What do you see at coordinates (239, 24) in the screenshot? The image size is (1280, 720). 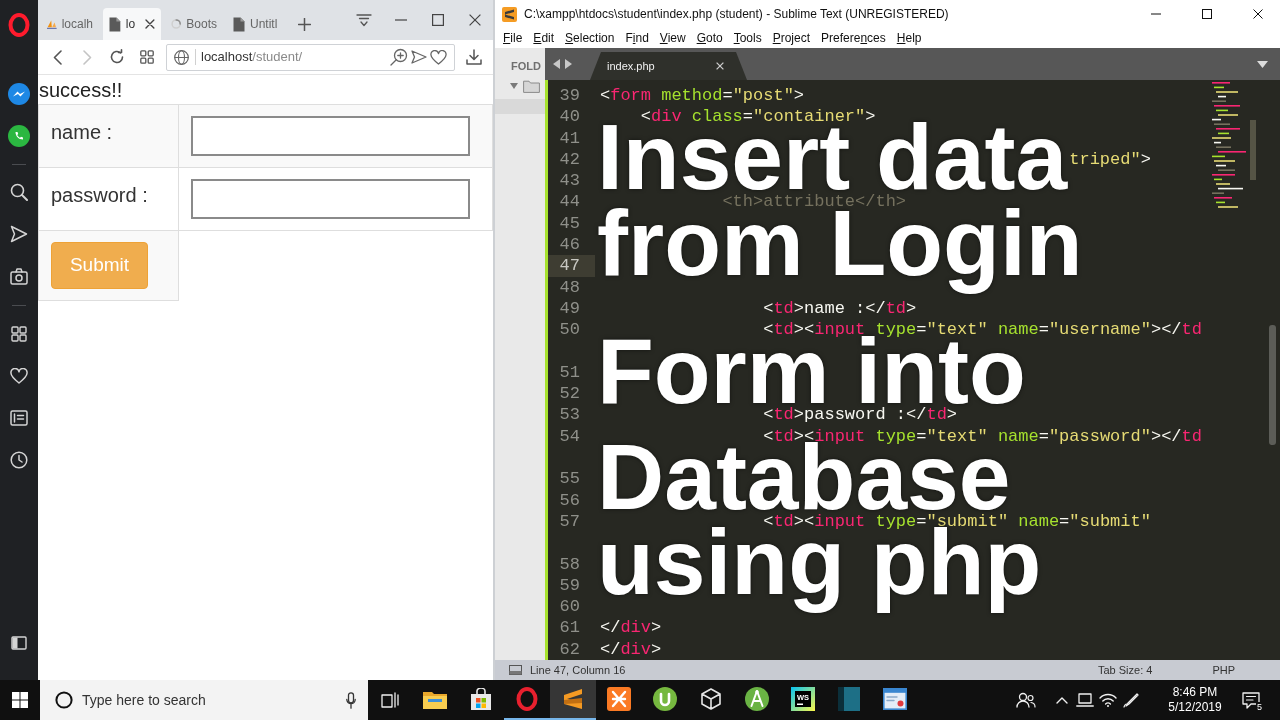 I see `document-icon` at bounding box center [239, 24].